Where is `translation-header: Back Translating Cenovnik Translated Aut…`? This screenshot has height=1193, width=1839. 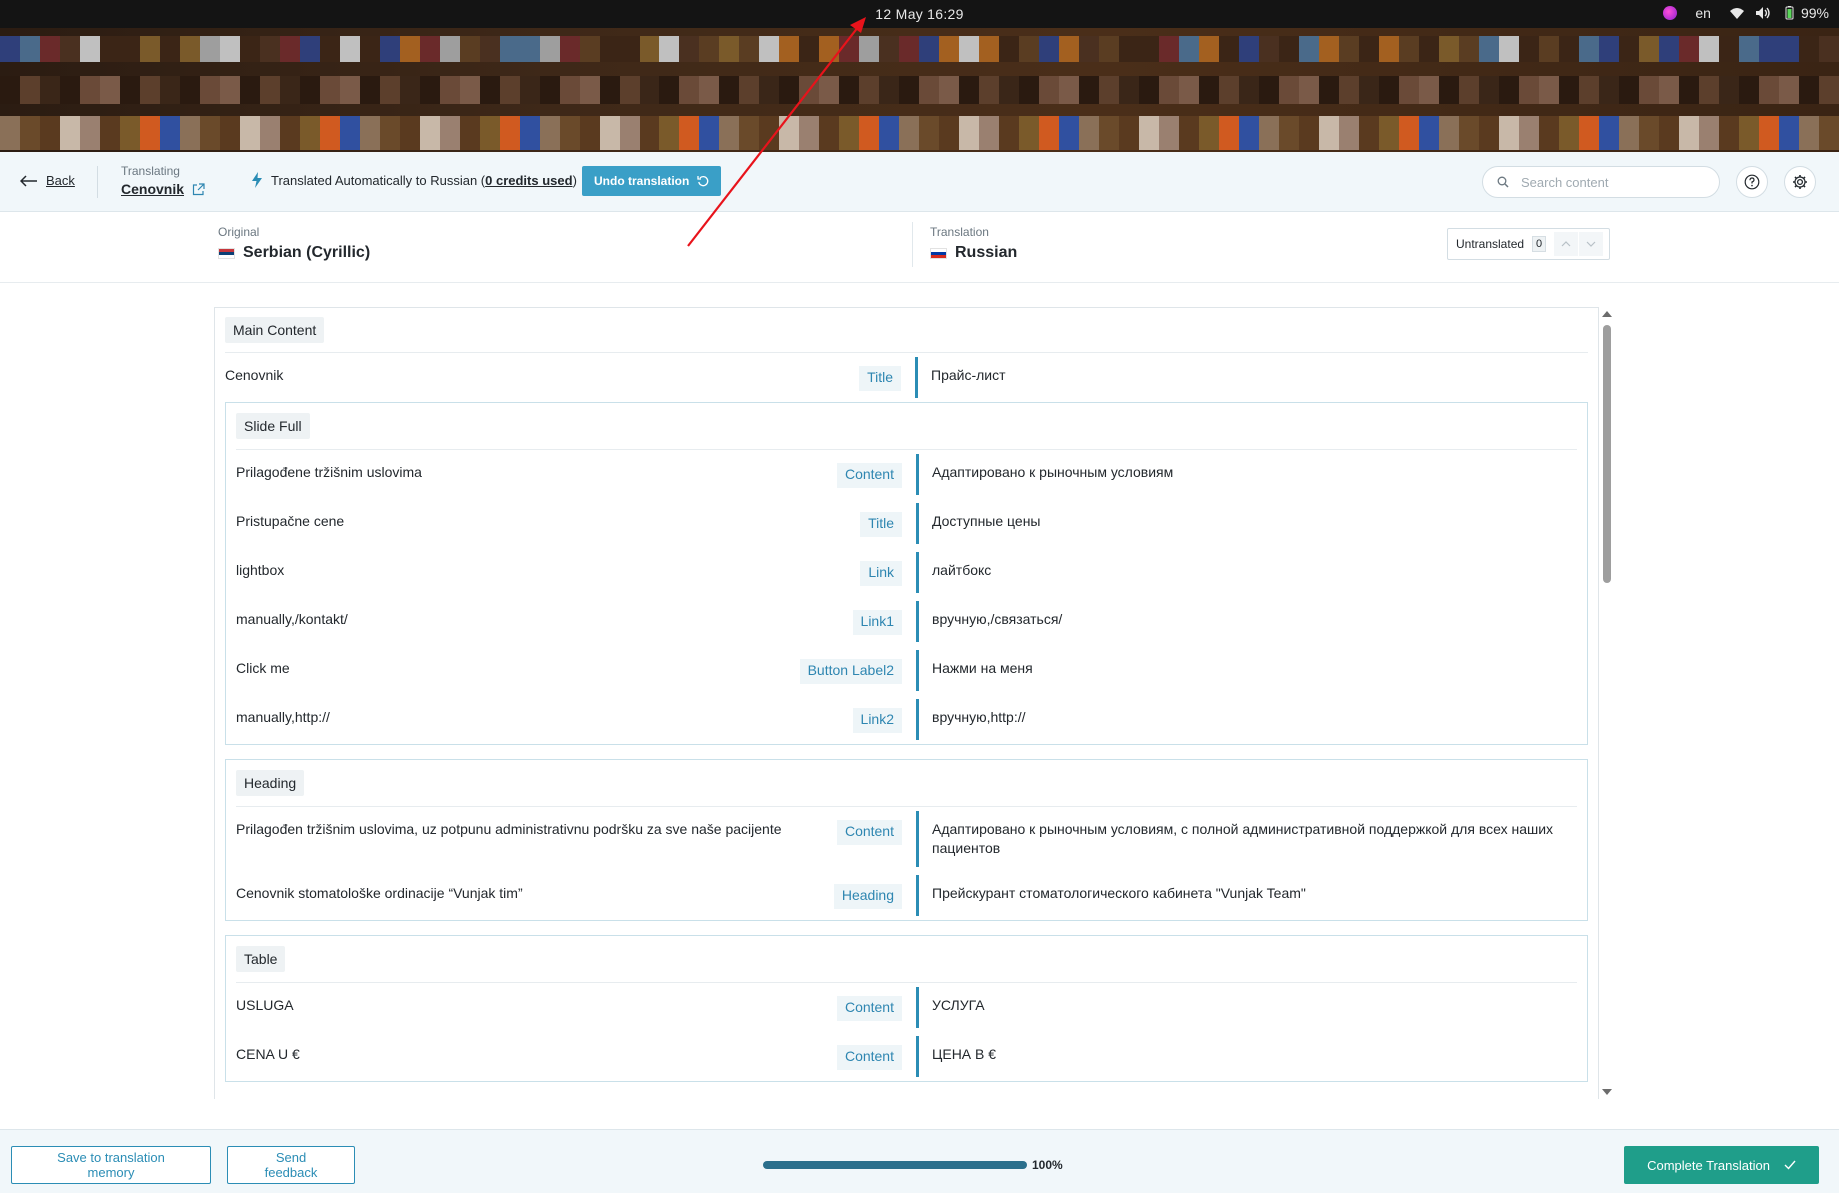 translation-header: Back Translating Cenovnik Translated Aut… is located at coordinates (919, 182).